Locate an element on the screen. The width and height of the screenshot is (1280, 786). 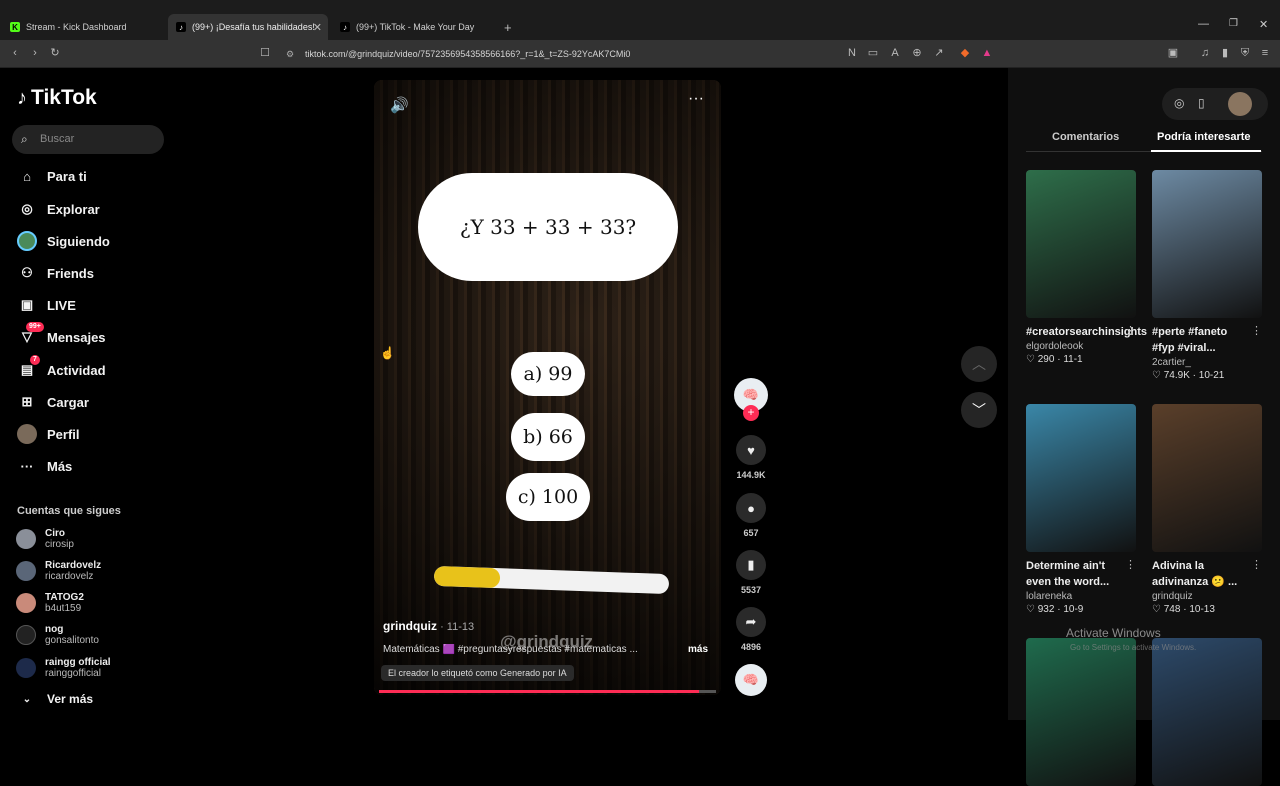
following-item: Ricardovelz ricardovelz is located at coordinates (58, 571).